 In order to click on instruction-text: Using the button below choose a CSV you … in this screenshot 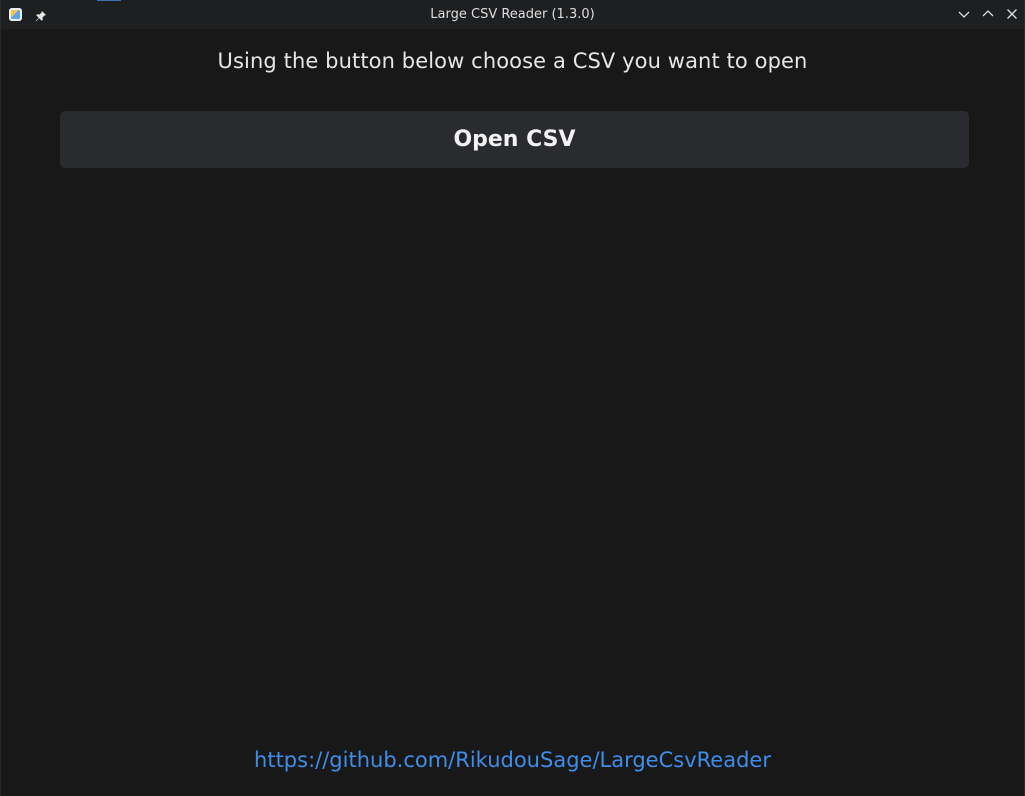, I will do `click(512, 61)`.